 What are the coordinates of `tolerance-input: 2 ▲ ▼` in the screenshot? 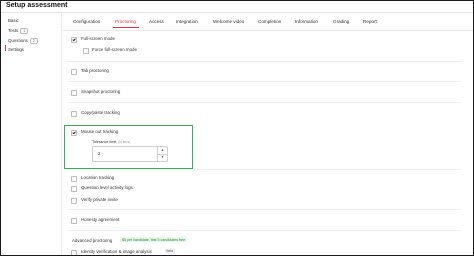 It's located at (130, 154).